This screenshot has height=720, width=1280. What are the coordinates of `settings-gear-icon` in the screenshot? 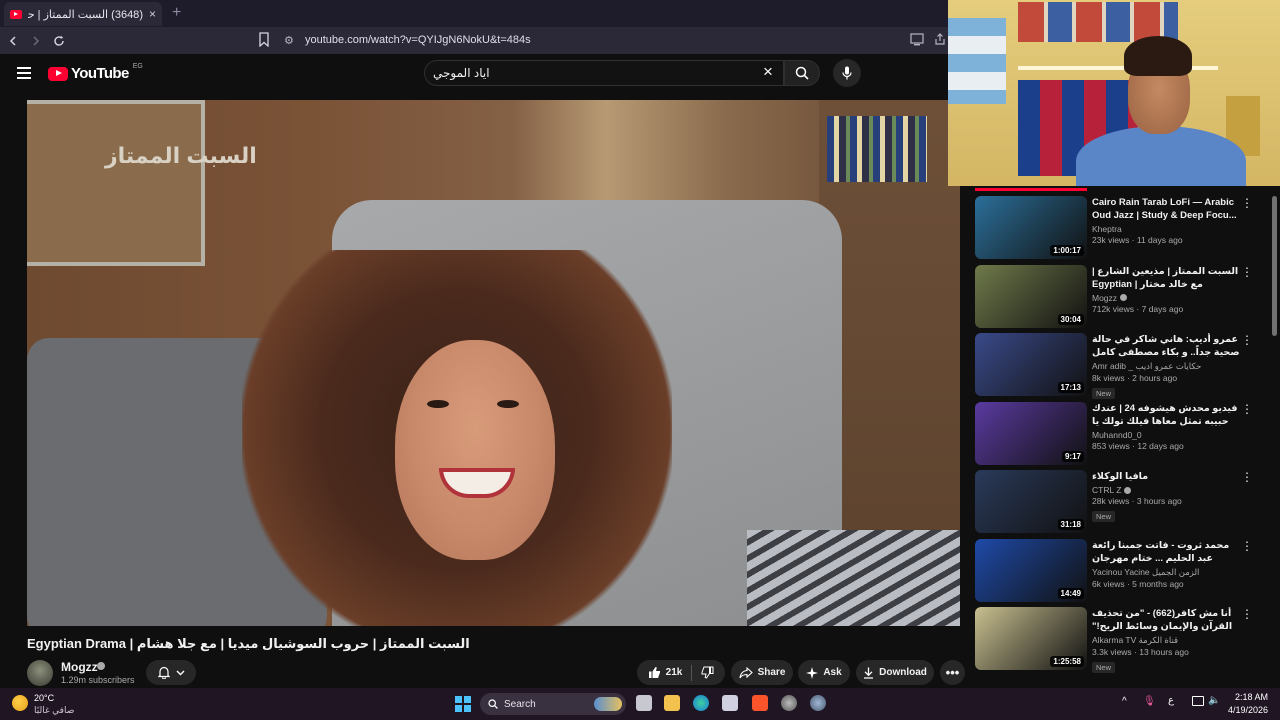 It's located at (818, 703).